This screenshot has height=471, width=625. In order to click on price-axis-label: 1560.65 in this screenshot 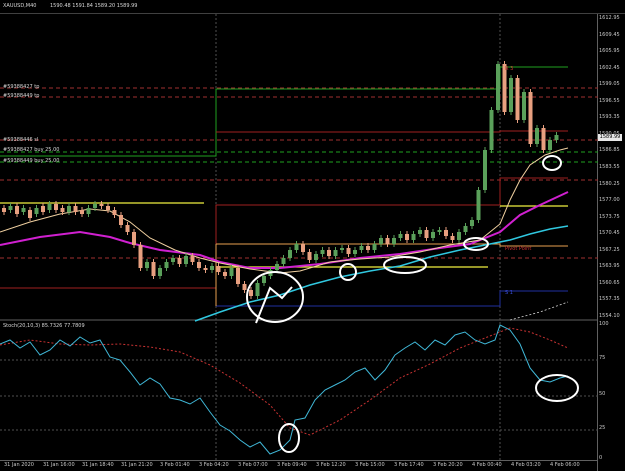, I will do `click(609, 282)`.